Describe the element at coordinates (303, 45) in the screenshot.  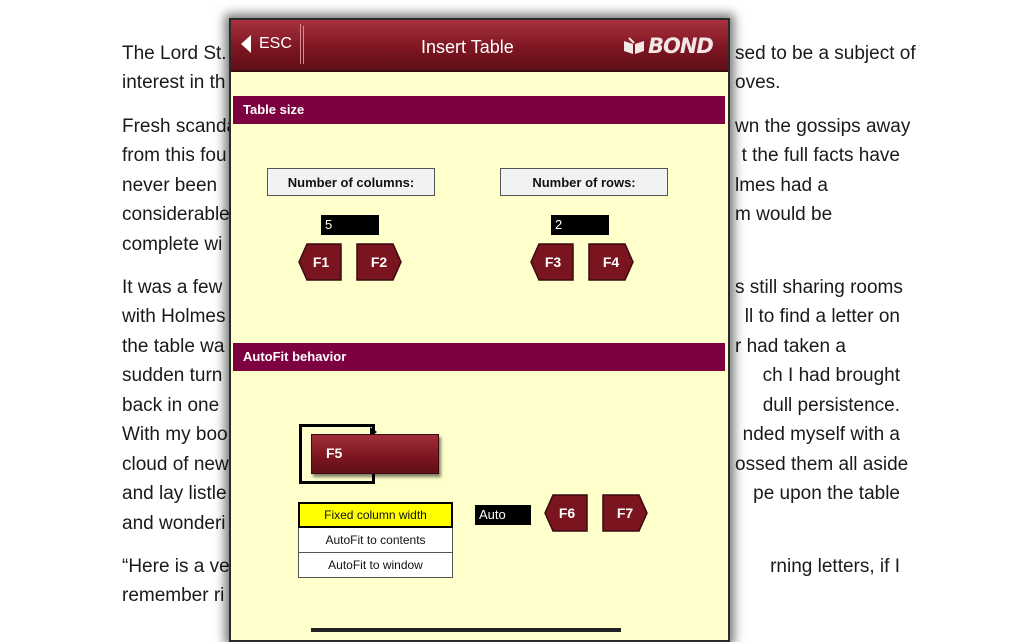
I see `titlebar-divider` at that location.